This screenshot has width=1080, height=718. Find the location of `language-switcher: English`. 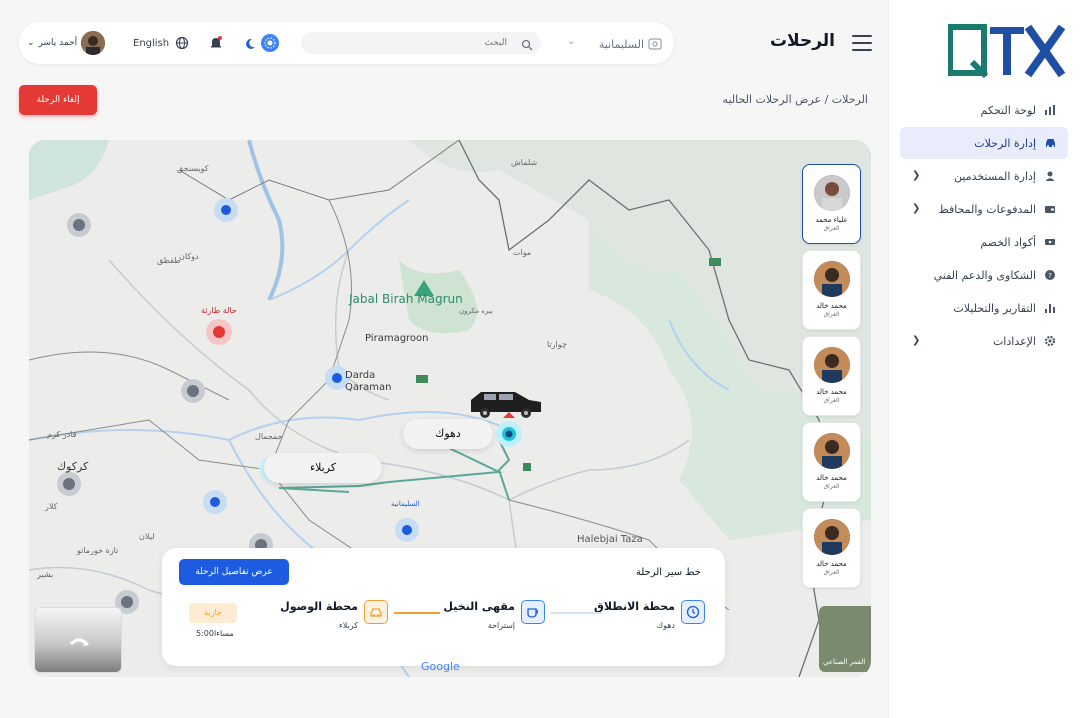

language-switcher: English is located at coordinates (161, 43).